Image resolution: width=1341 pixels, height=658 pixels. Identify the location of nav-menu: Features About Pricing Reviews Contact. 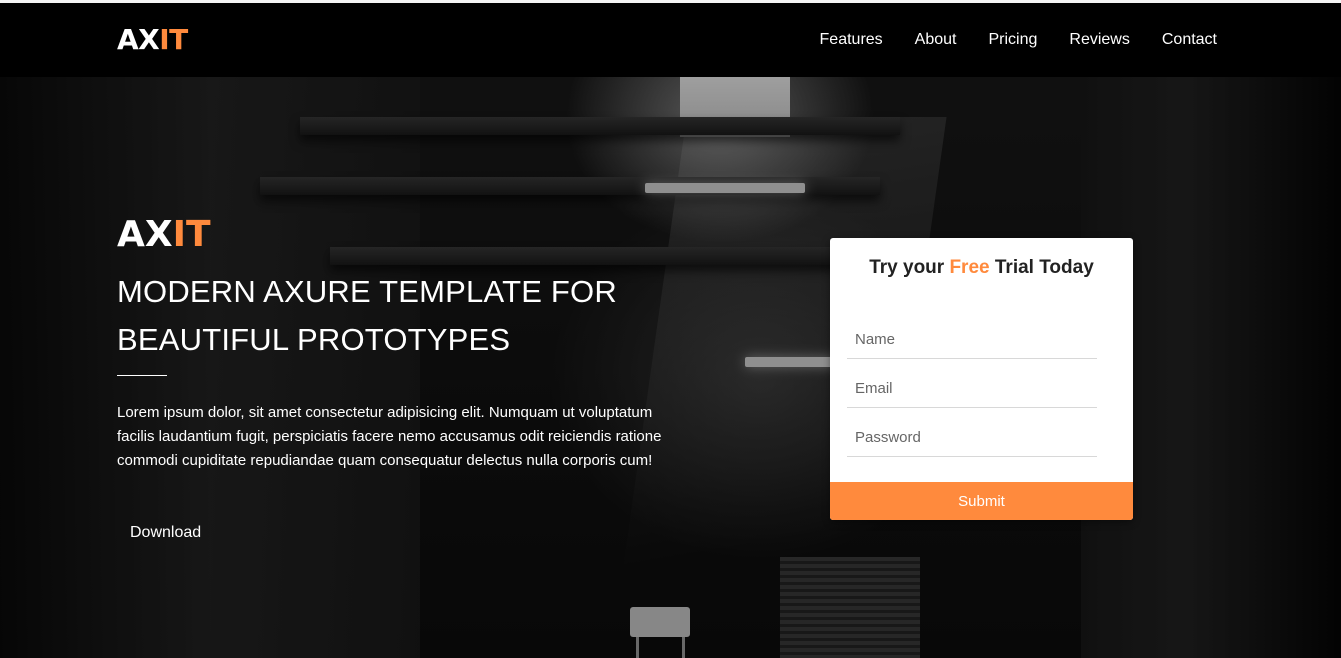
(1018, 40).